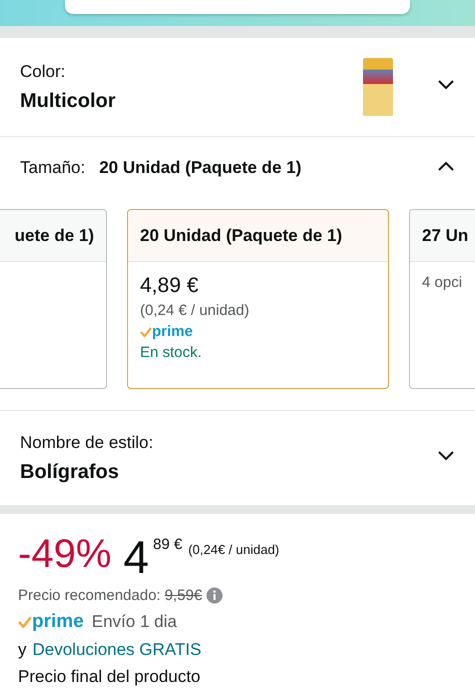 This screenshot has height=699, width=475. What do you see at coordinates (117, 650) in the screenshot?
I see `returns-link: Devoluciones GRATIS` at bounding box center [117, 650].